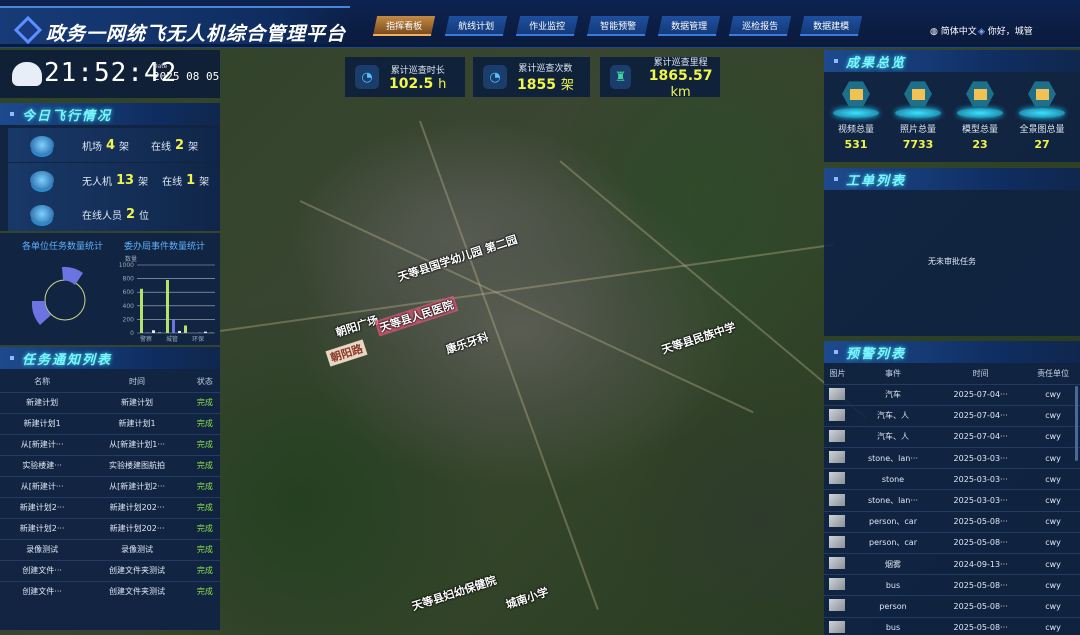  I want to click on task-row: 新建计划 新建计划 完成, so click(110, 402).